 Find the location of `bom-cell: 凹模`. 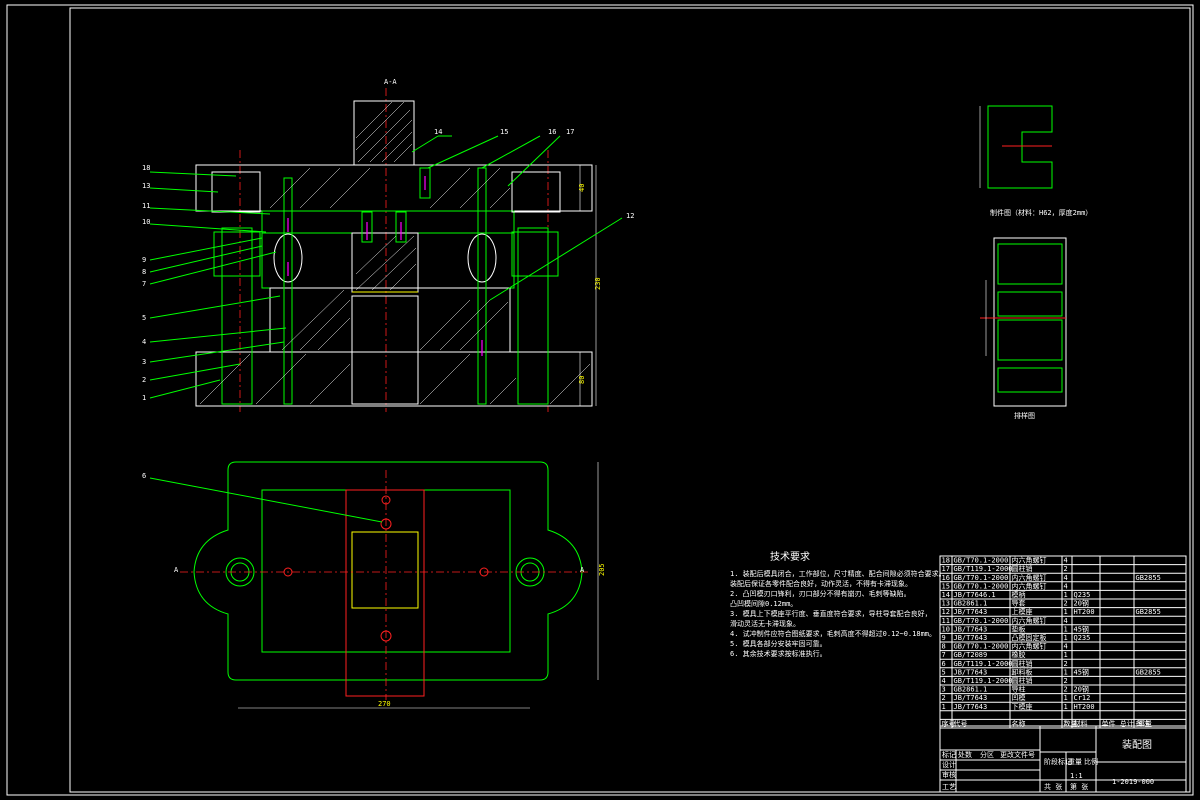

bom-cell: 凹模 is located at coordinates (1019, 697).